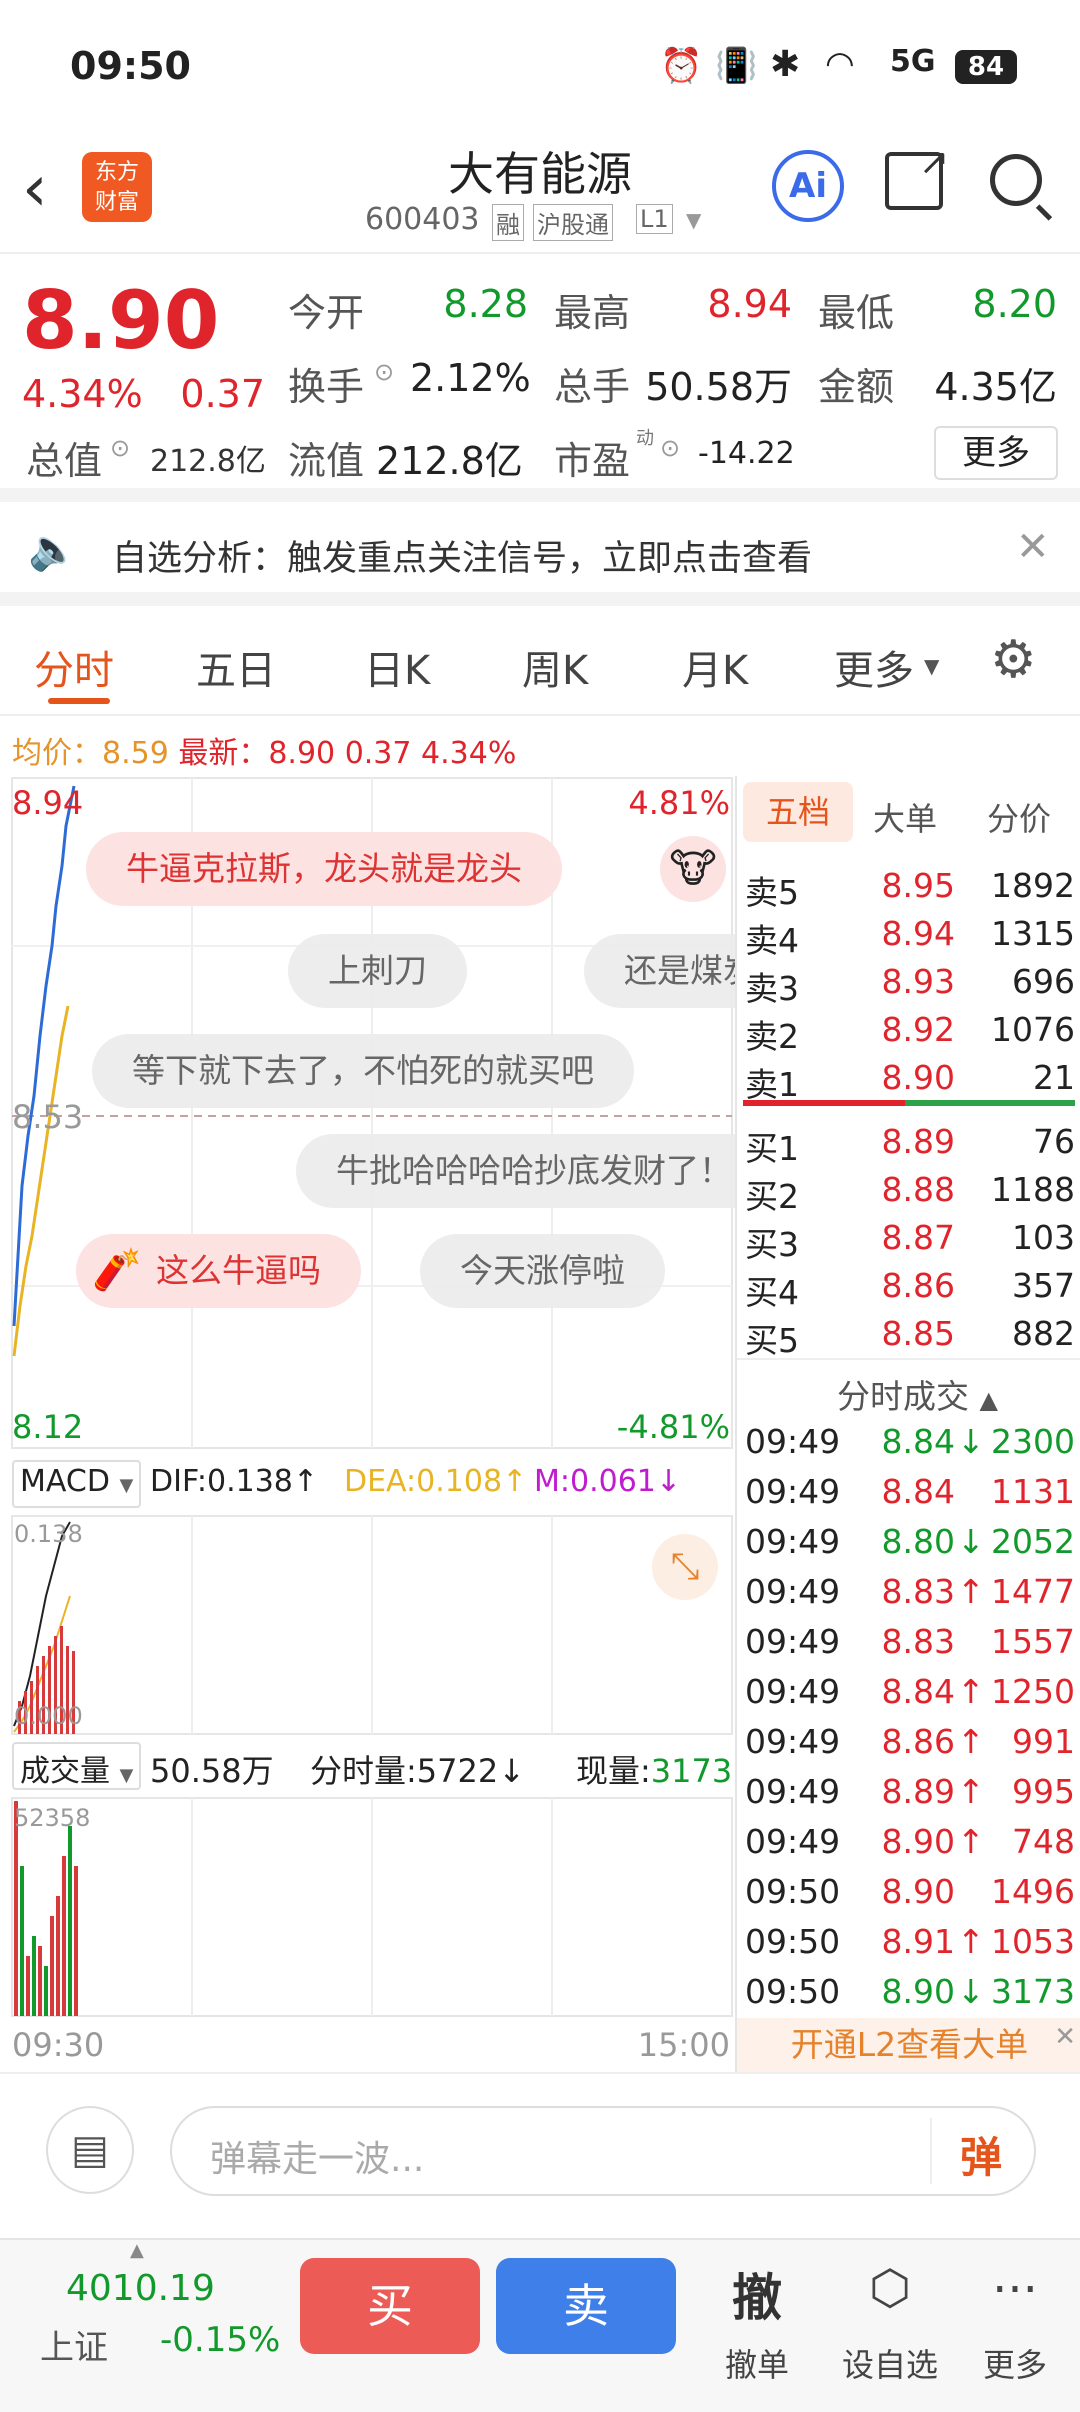  What do you see at coordinates (1043, 1237) in the screenshot?
I see `bid-volume: 103` at bounding box center [1043, 1237].